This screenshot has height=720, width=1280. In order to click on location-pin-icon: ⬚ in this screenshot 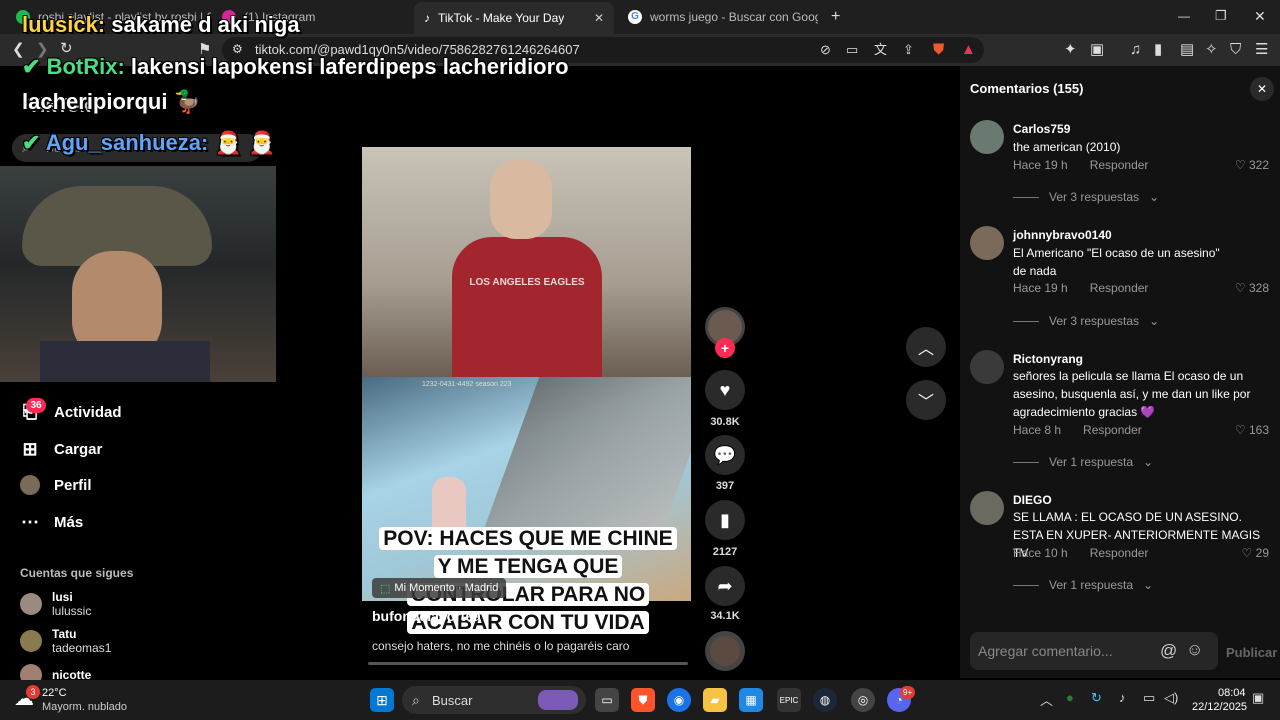, I will do `click(385, 588)`.